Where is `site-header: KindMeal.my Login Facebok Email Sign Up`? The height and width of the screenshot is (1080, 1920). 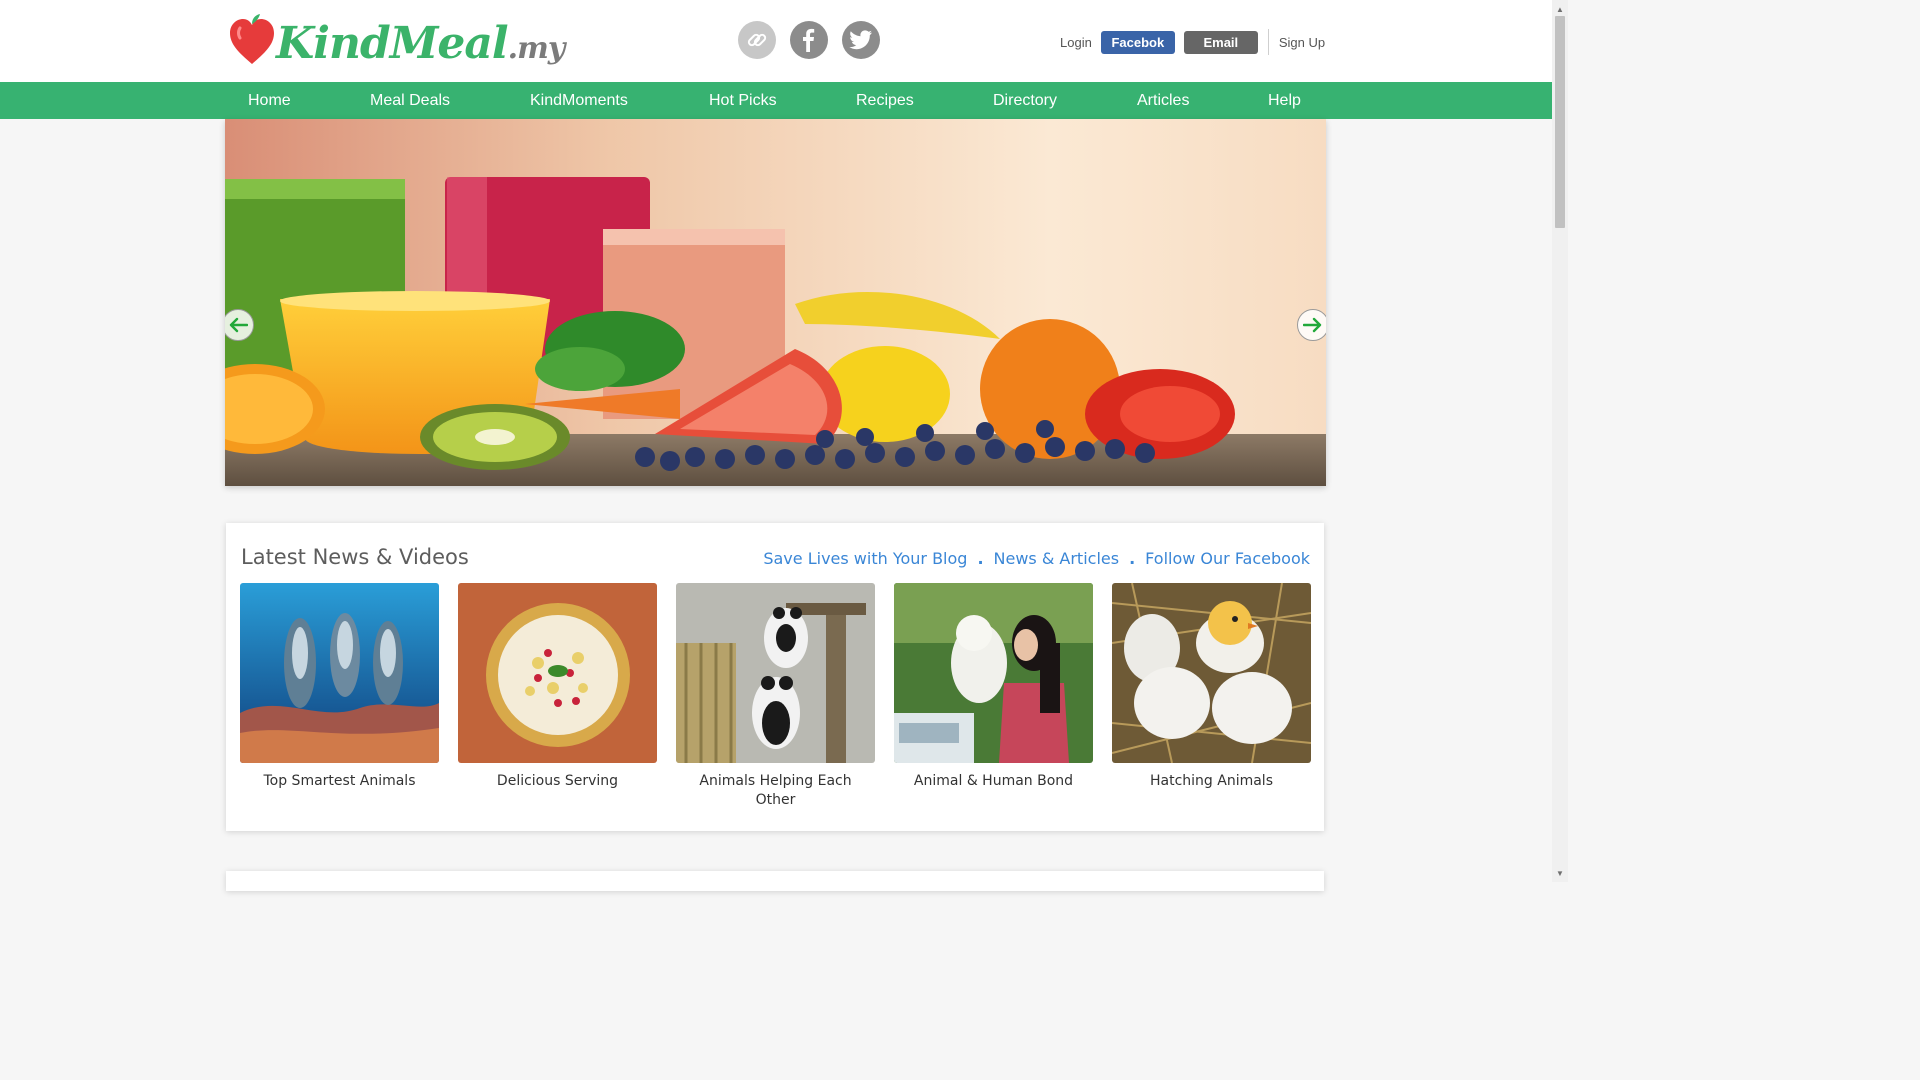
site-header: KindMeal.my Login Facebok Email Sign Up is located at coordinates (776, 41).